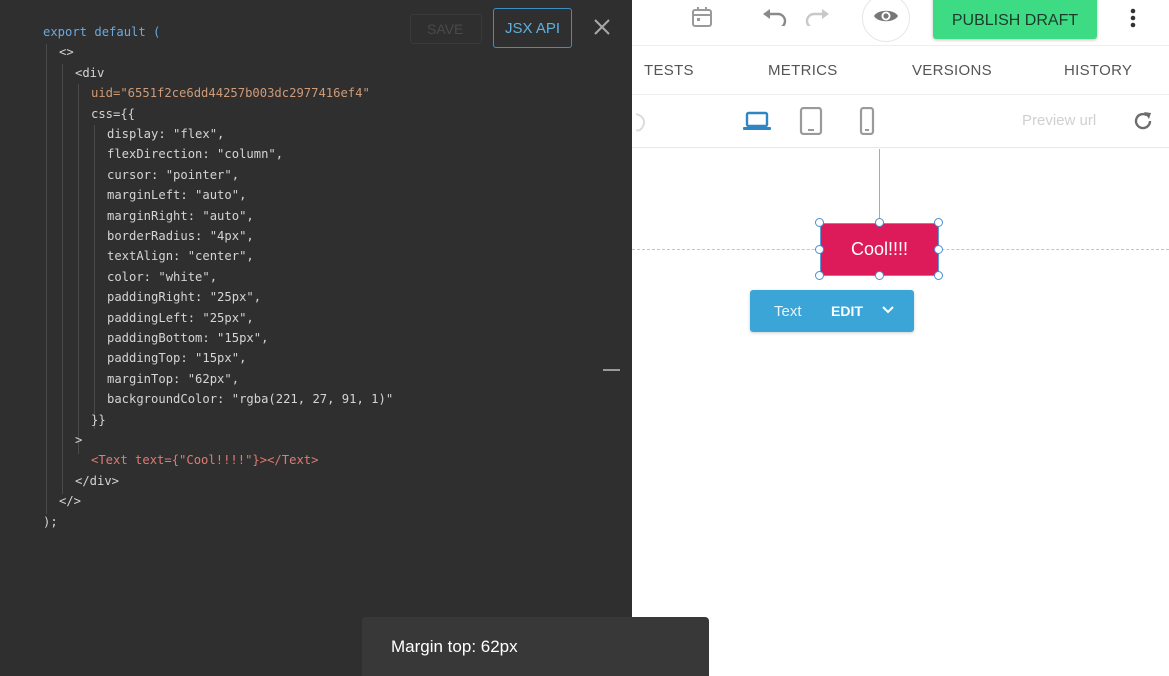  What do you see at coordinates (879, 186) in the screenshot?
I see `margin-guide-vertical` at bounding box center [879, 186].